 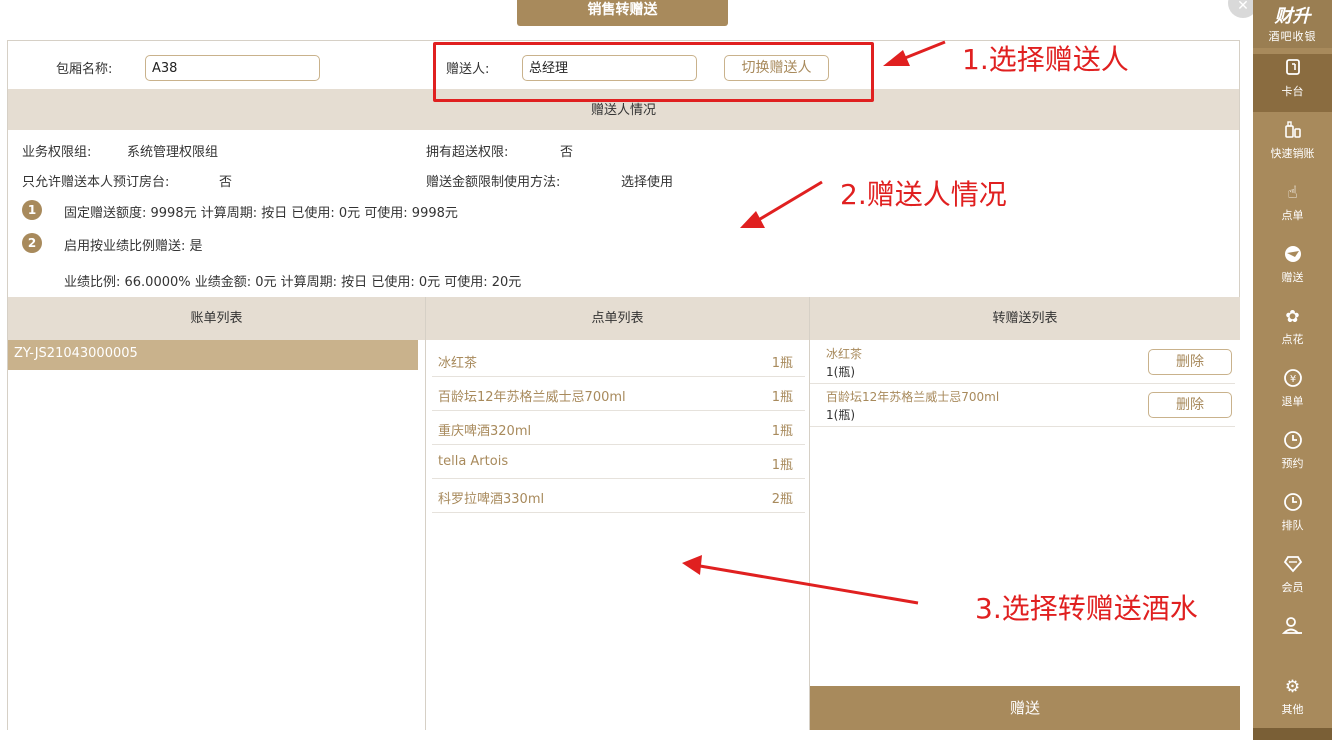 What do you see at coordinates (1292, 83) in the screenshot?
I see `sidebar-item-table: 卡台` at bounding box center [1292, 83].